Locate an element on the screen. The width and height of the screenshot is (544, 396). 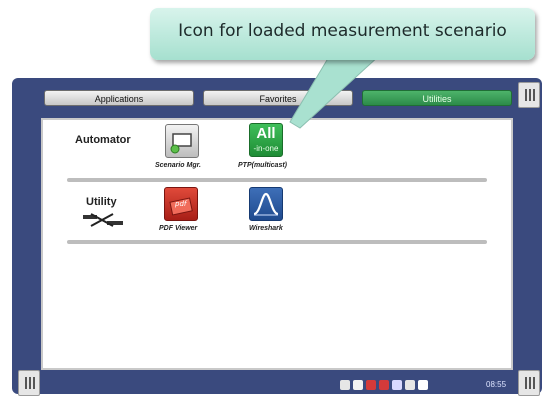
menu-grip-button-bottom-right is located at coordinates (529, 383).